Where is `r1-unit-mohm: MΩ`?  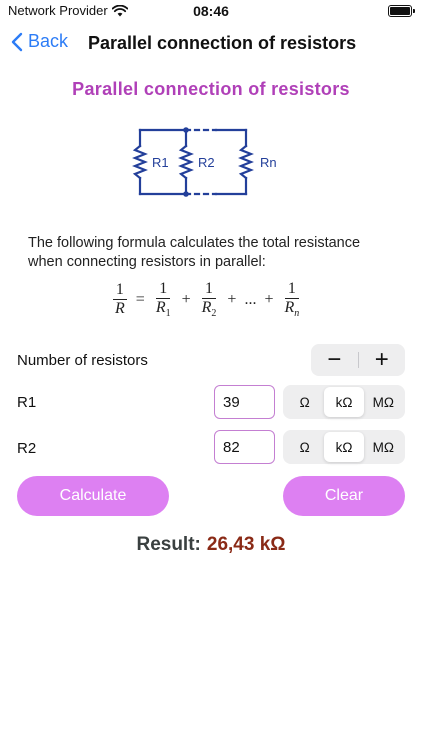 r1-unit-mohm: MΩ is located at coordinates (383, 402).